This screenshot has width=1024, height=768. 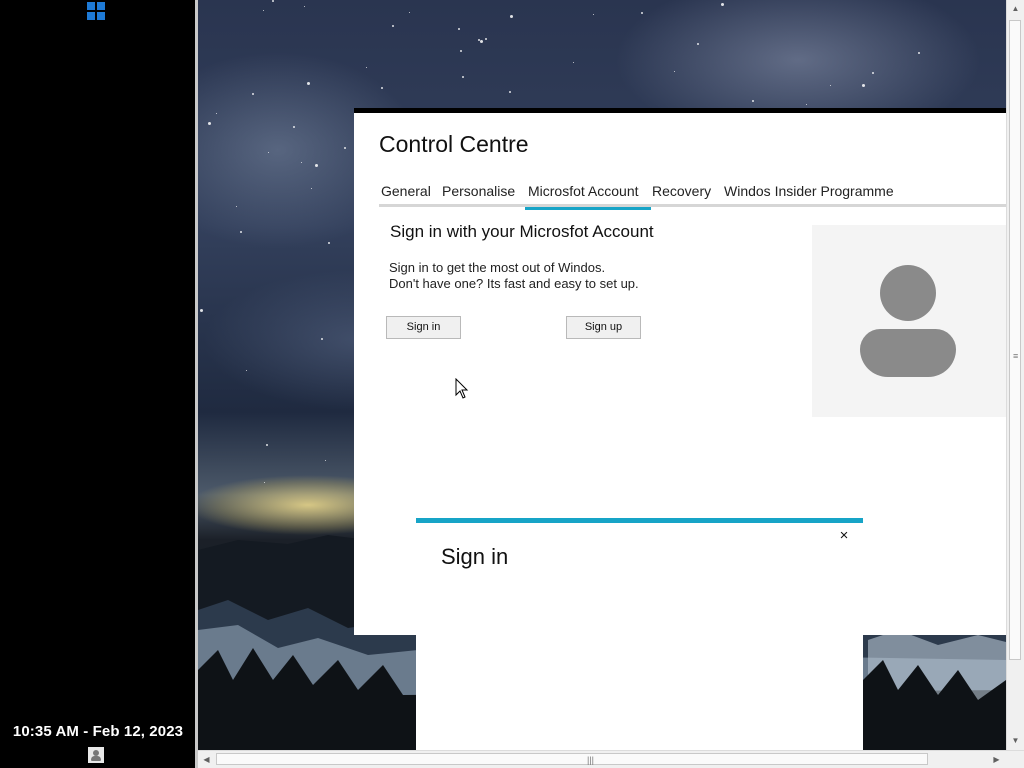 I want to click on tab-recovery: Recovery, so click(x=681, y=192).